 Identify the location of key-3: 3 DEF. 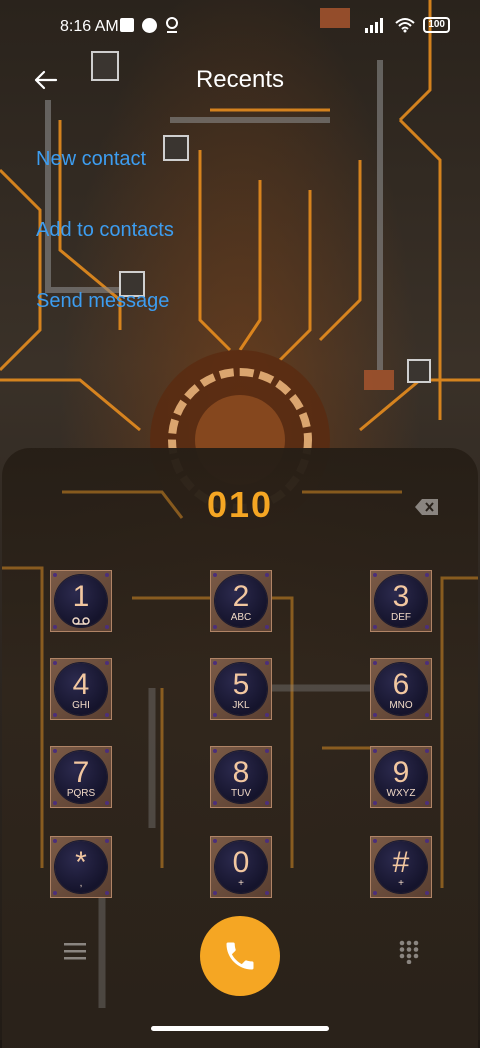
(401, 601).